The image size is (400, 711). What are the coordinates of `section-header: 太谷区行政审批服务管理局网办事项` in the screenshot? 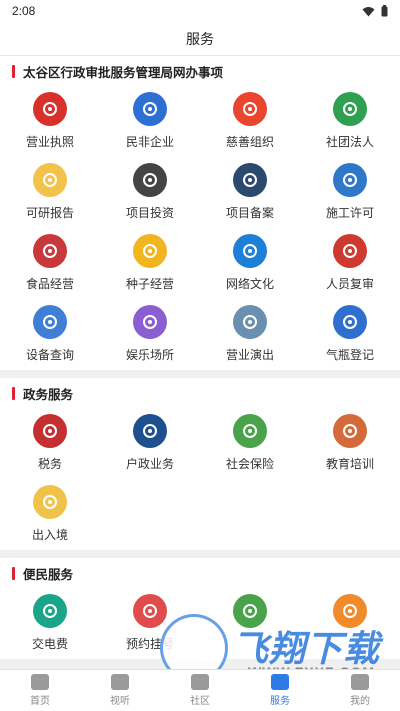 It's located at (200, 71).